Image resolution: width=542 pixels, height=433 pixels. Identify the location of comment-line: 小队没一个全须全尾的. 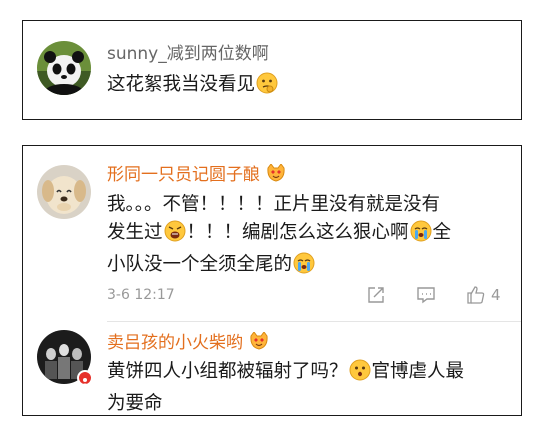
(312, 267).